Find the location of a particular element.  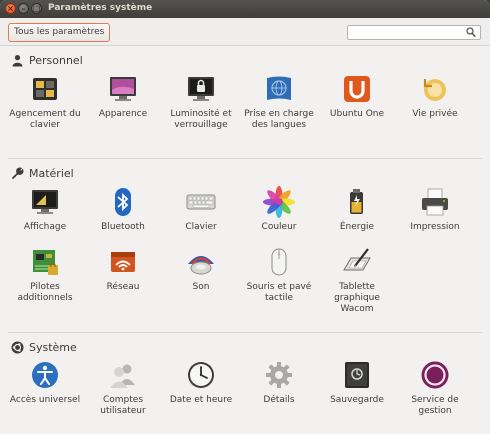

ubuntu-logo-icon is located at coordinates (17, 347).